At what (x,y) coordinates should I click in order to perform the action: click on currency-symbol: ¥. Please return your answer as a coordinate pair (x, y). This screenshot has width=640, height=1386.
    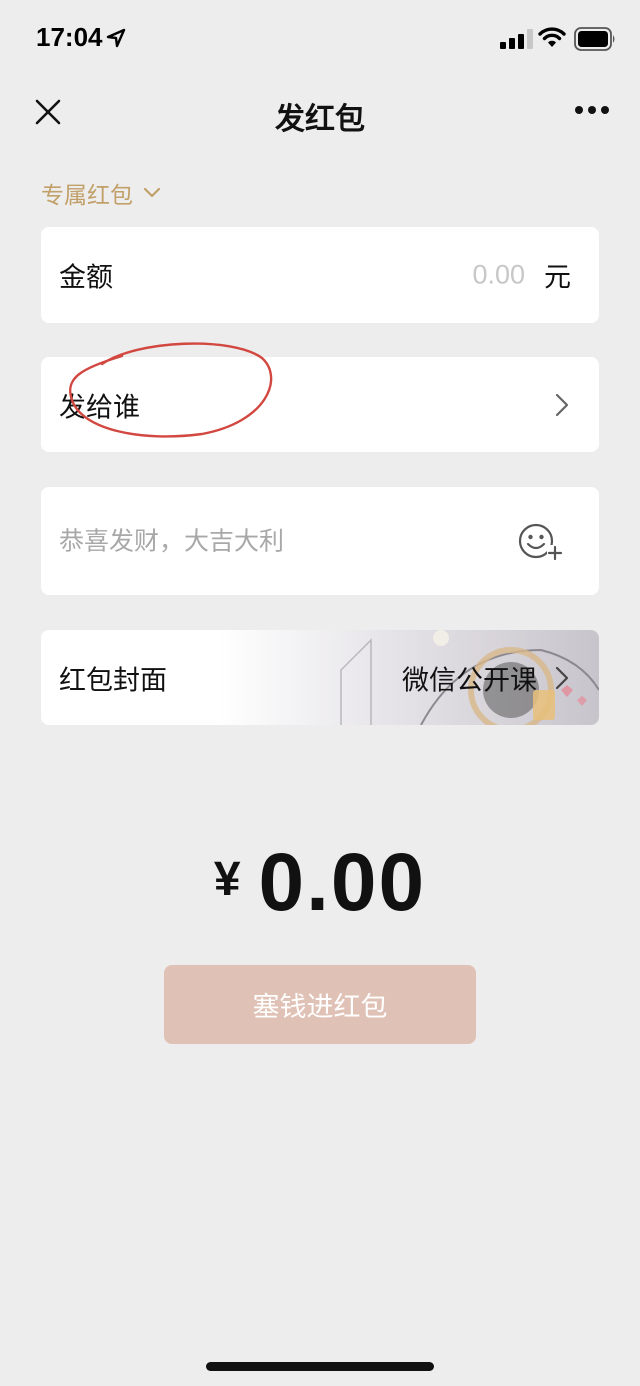
    Looking at the image, I should click on (227, 879).